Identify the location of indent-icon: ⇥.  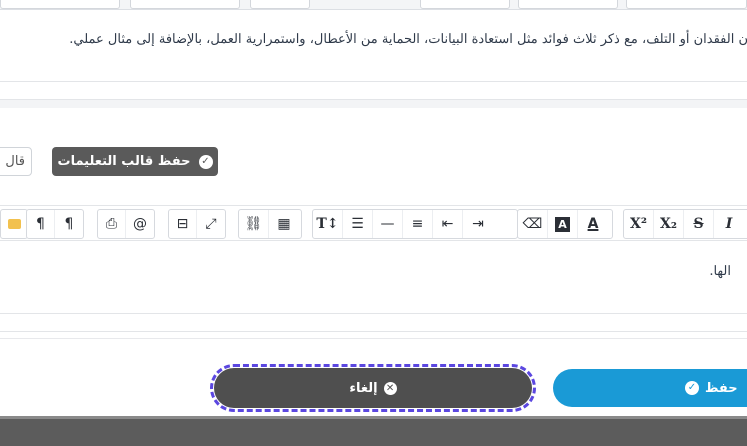
(478, 224).